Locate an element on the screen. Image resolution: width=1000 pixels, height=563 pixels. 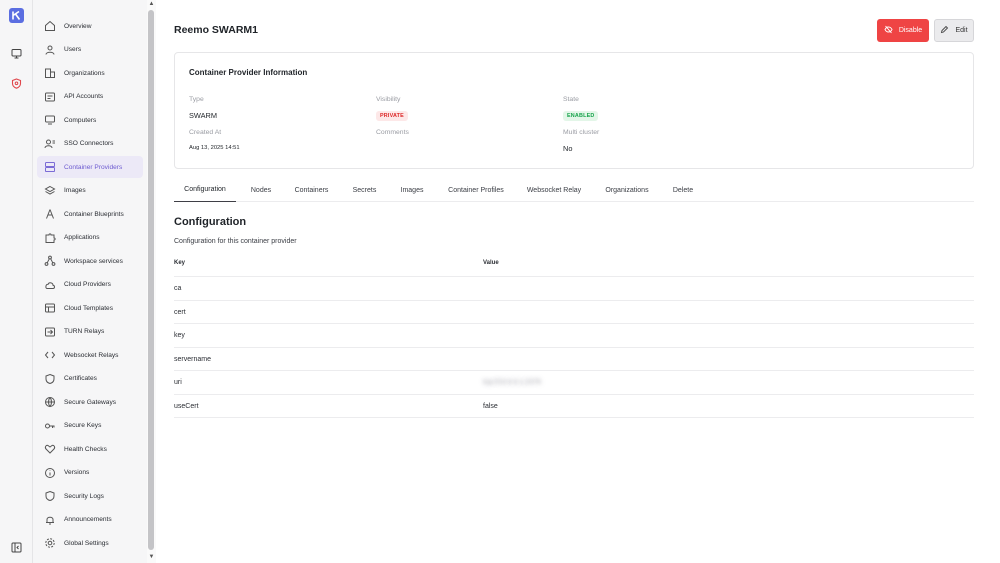
sidebar-item-global-settings: Global Settings is located at coordinates (90, 543).